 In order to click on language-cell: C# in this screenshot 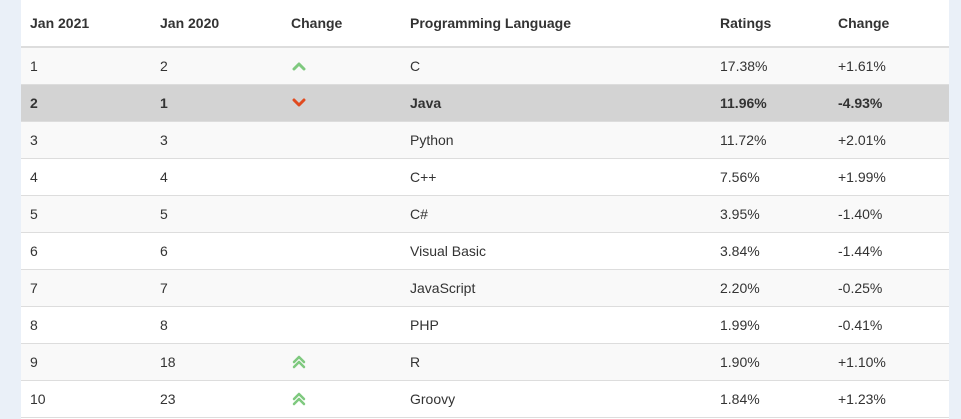, I will do `click(556, 214)`.